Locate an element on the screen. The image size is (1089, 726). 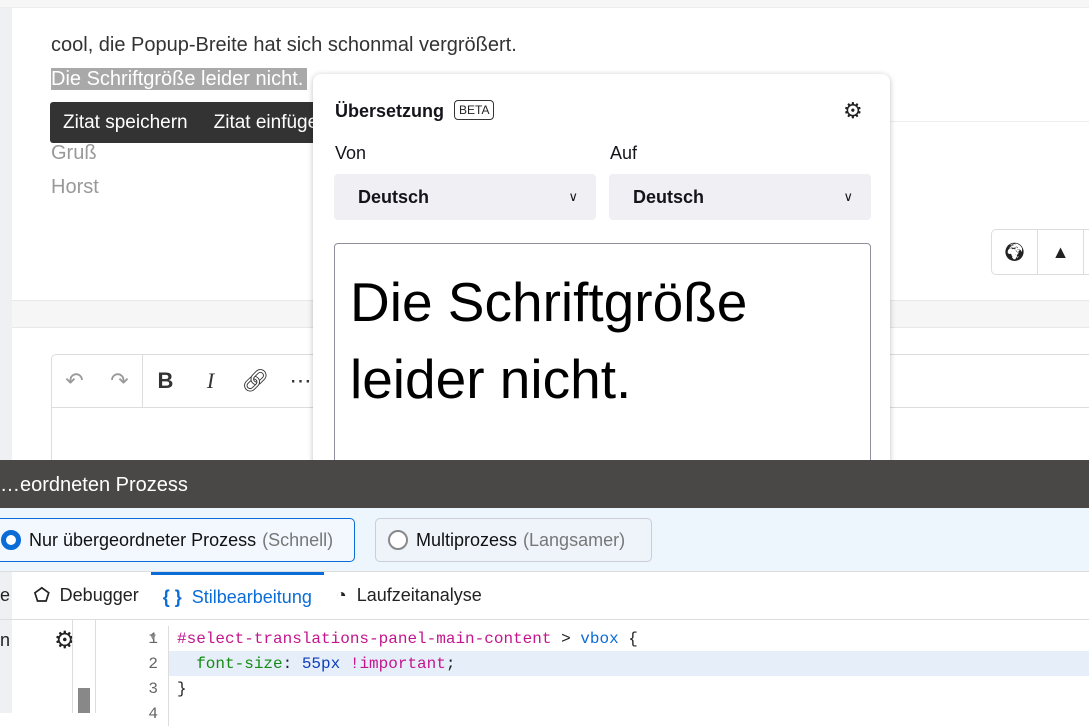
save-quote-button: Zitat speichern is located at coordinates (125, 123).